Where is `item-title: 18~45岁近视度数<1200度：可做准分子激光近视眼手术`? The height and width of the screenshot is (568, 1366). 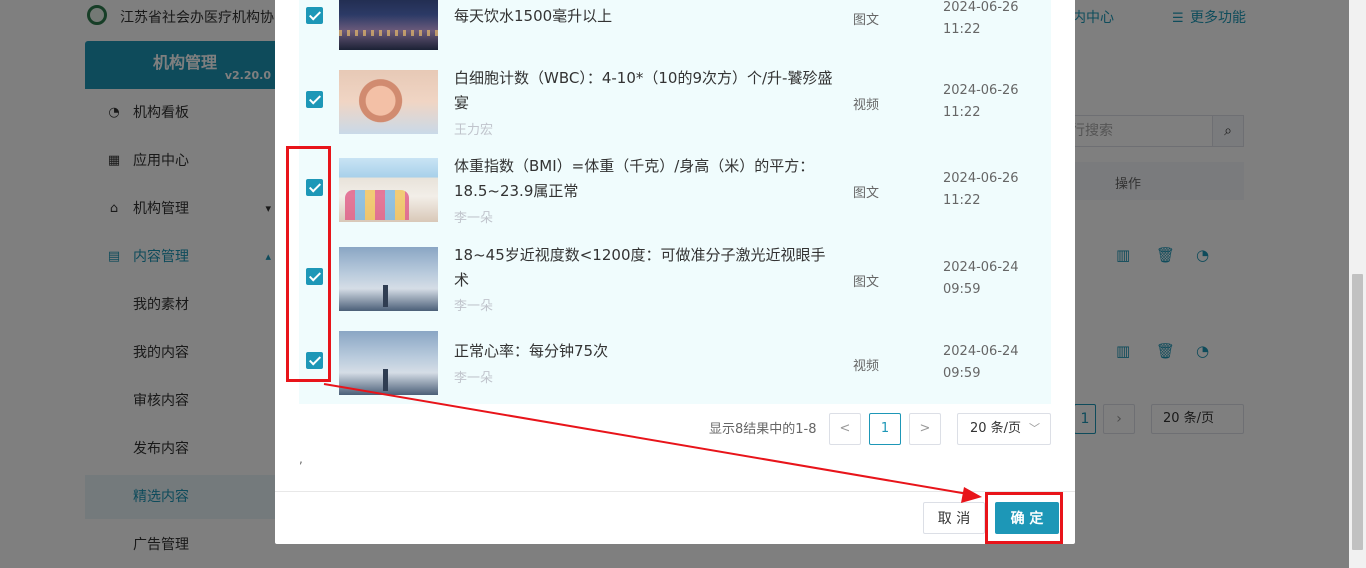
item-title: 18~45岁近视度数<1200度：可做准分子激光近视眼手术 is located at coordinates (640, 267).